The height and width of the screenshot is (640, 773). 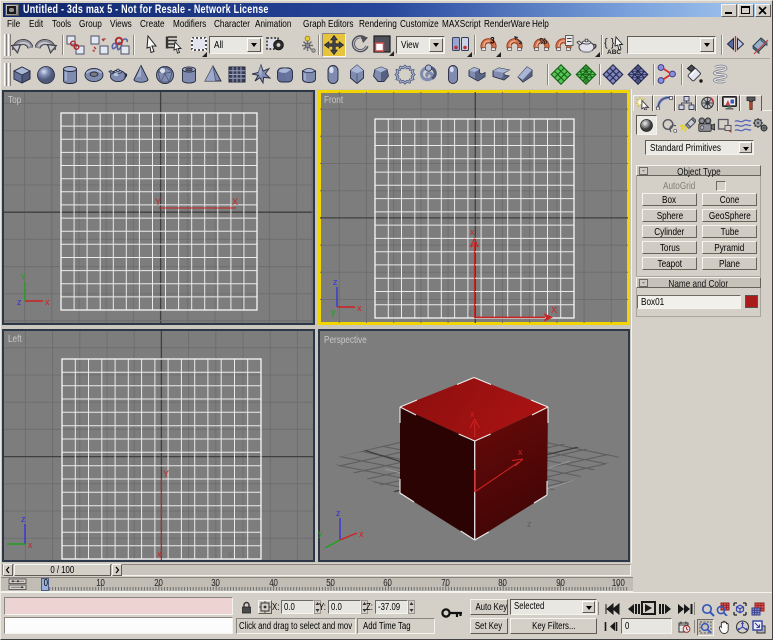 What do you see at coordinates (14, 99) in the screenshot?
I see `svg-text: Top` at bounding box center [14, 99].